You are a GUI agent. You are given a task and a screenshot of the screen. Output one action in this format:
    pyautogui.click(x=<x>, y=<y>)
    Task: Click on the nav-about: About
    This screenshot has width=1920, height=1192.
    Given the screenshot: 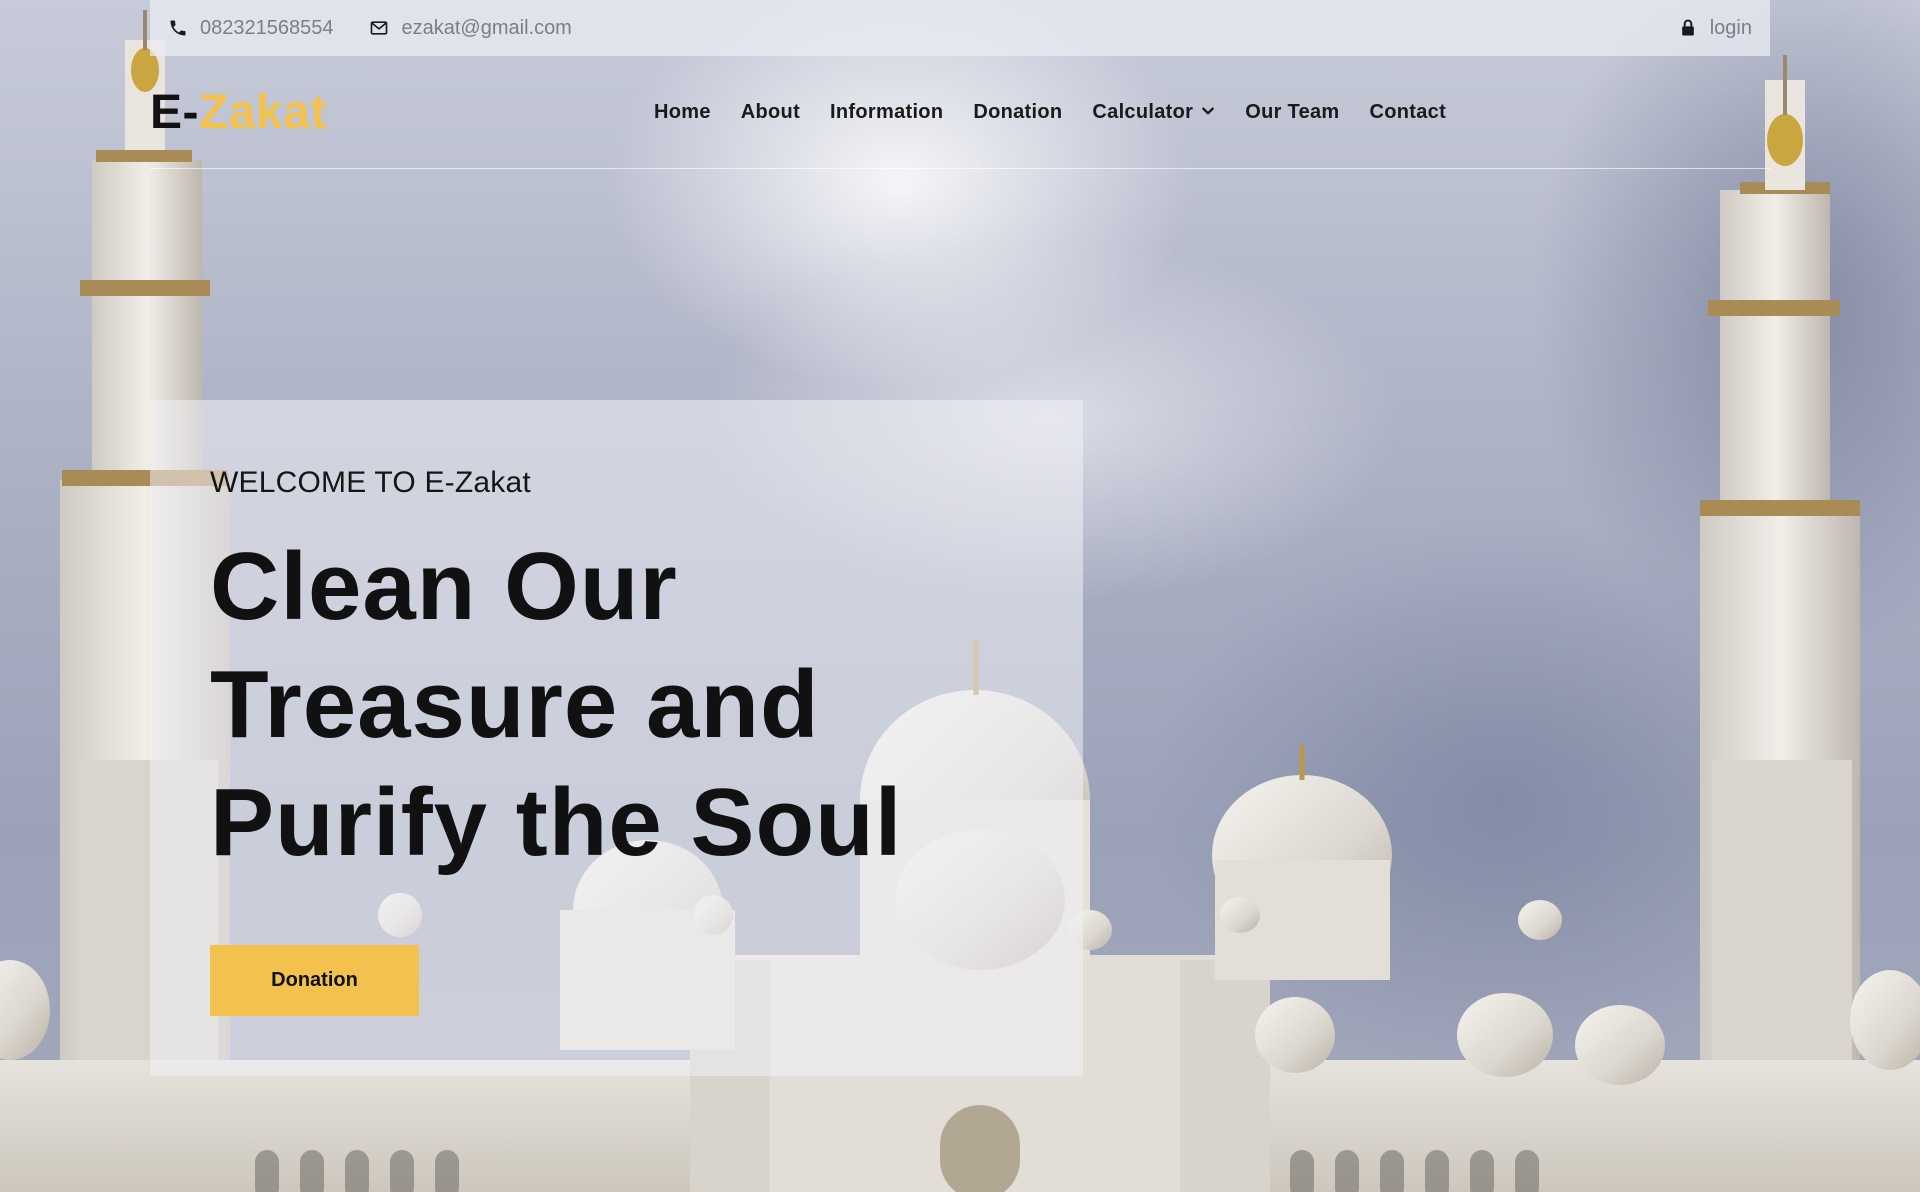 What is the action you would take?
    pyautogui.click(x=770, y=112)
    